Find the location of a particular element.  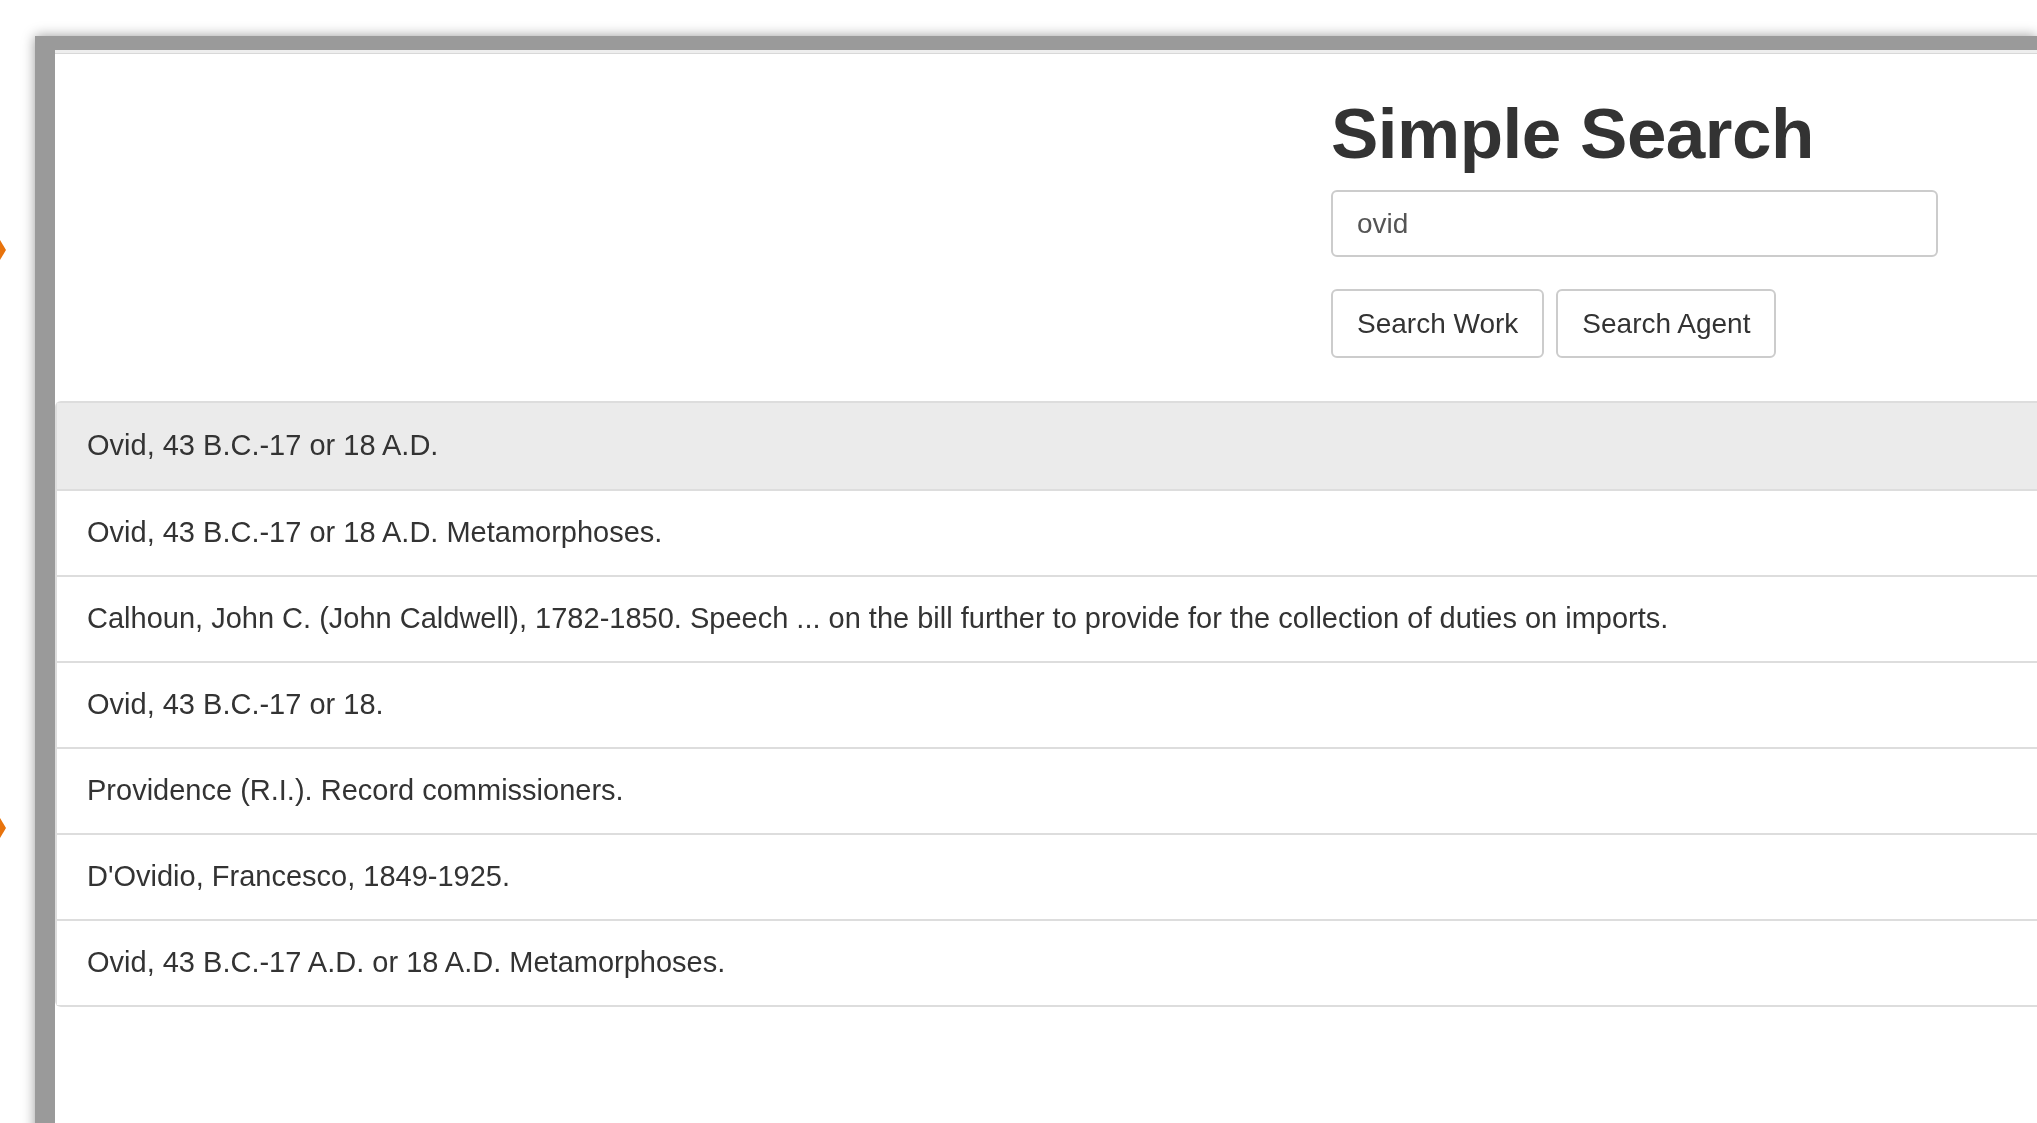

result-item: D'Ovidio, Francesco, 1849-1925. is located at coordinates (1047, 876).